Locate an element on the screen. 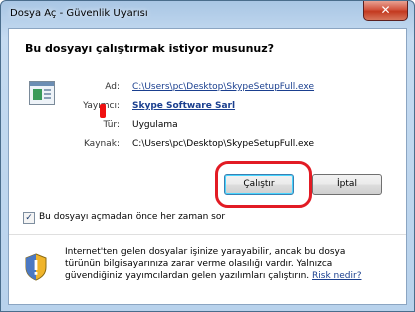 This screenshot has width=415, height=312. shield-warning-icon is located at coordinates (36, 267).